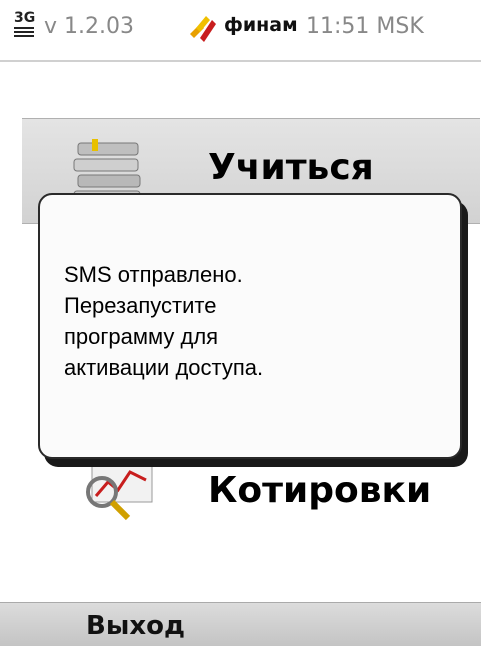 The height and width of the screenshot is (646, 481). I want to click on softkey-bar: Выход, so click(240, 624).